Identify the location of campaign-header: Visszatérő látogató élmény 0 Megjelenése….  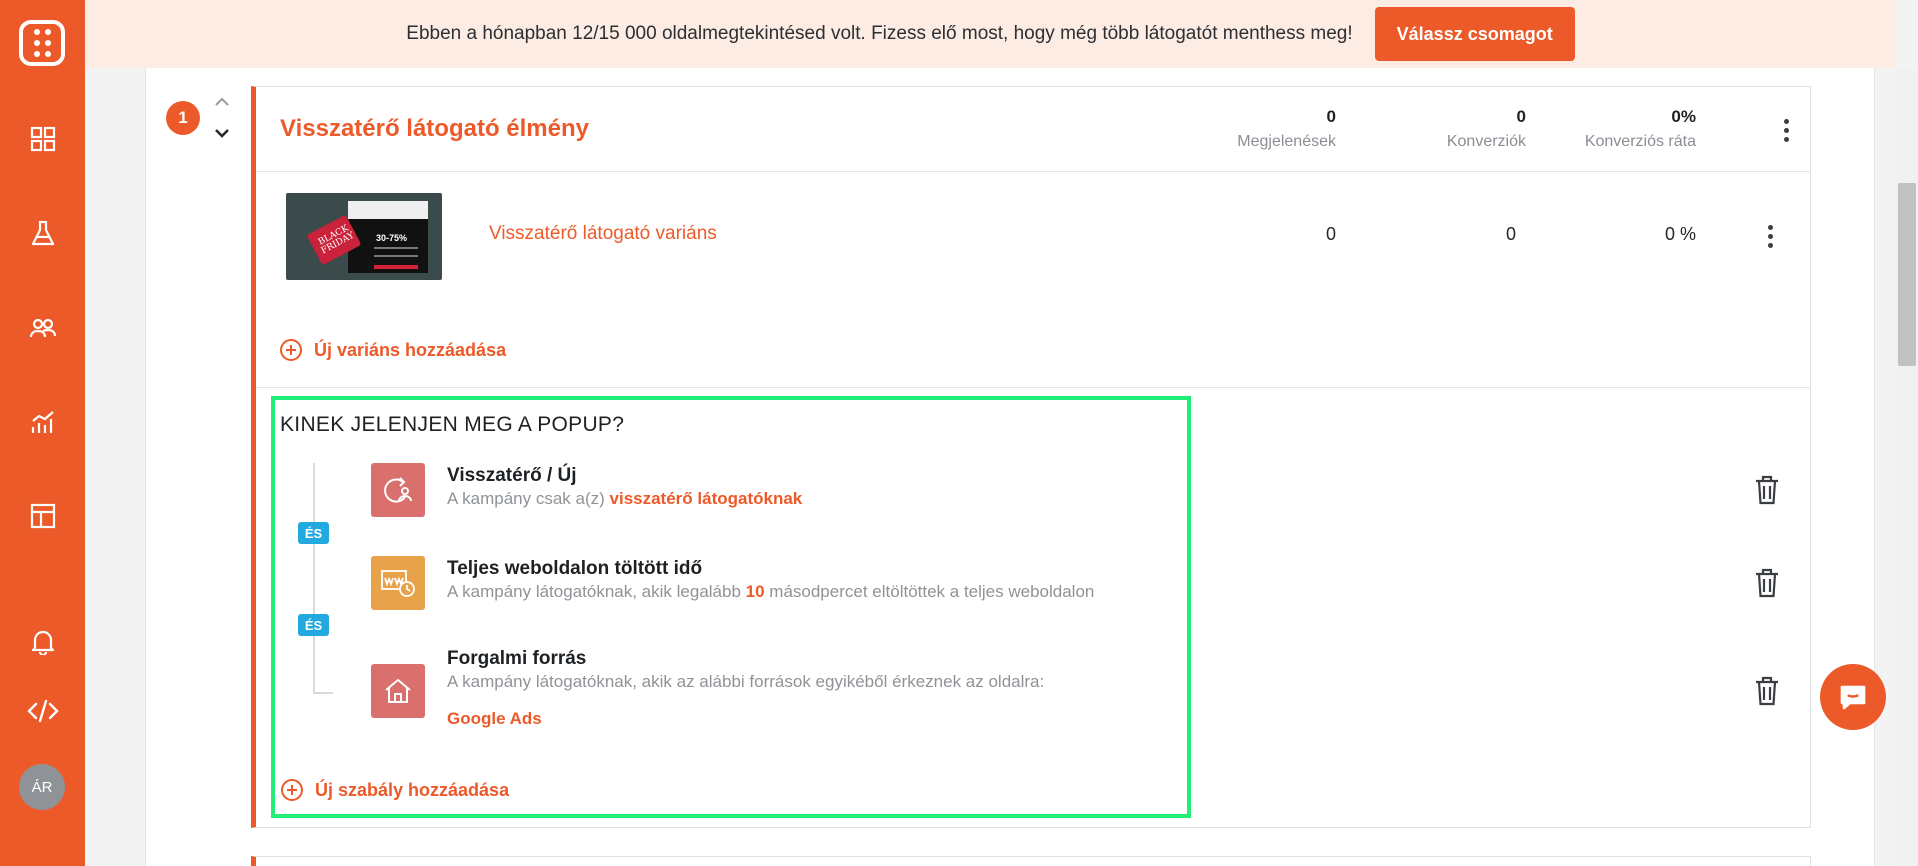
(1033, 129).